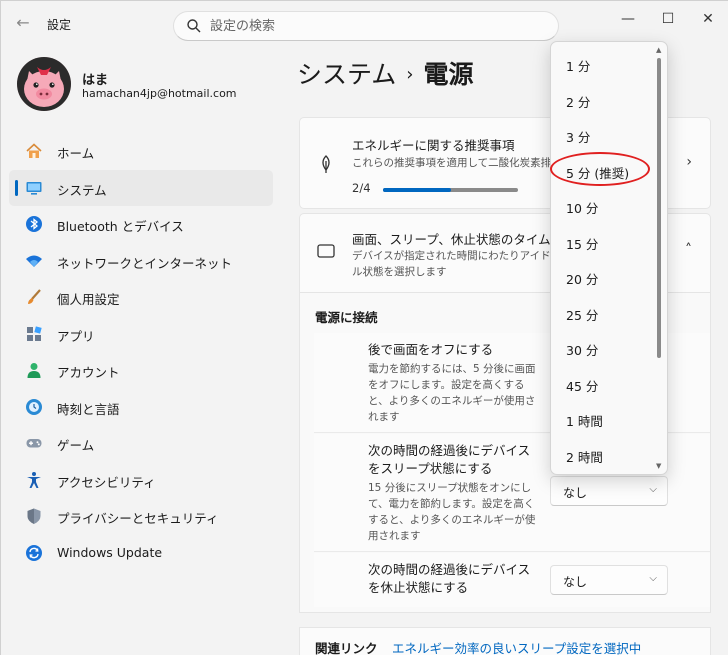 This screenshot has width=728, height=655. Describe the element at coordinates (346, 74) in the screenshot. I see `breadcrumb-parent: システム` at that location.